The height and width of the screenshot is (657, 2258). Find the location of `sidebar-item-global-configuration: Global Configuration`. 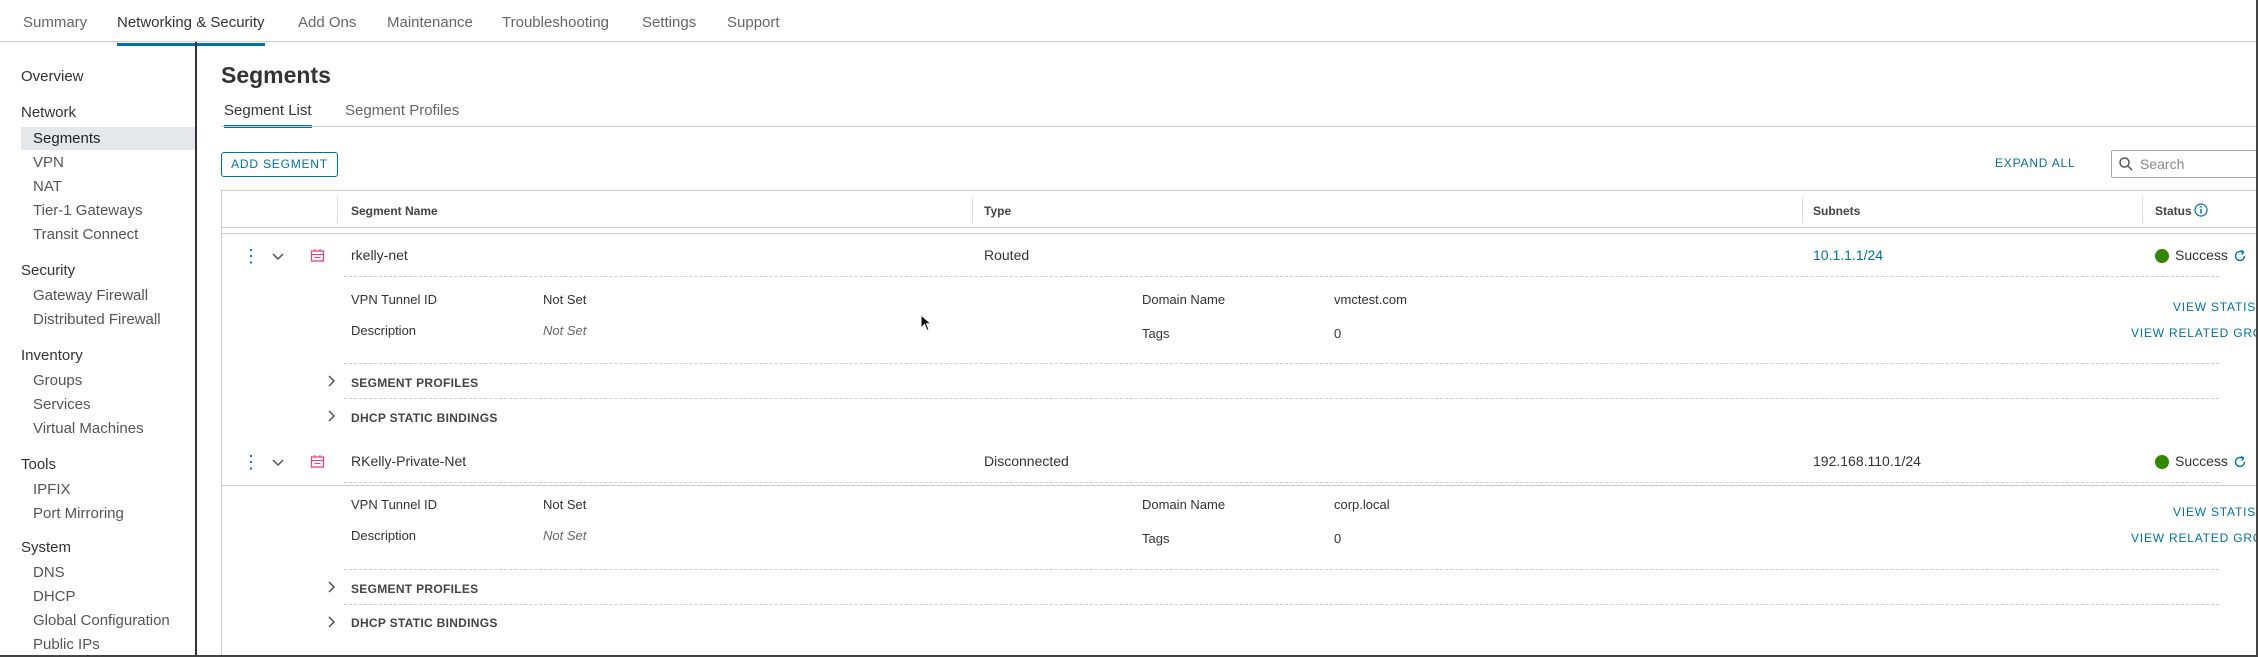

sidebar-item-global-configuration: Global Configuration is located at coordinates (108, 620).